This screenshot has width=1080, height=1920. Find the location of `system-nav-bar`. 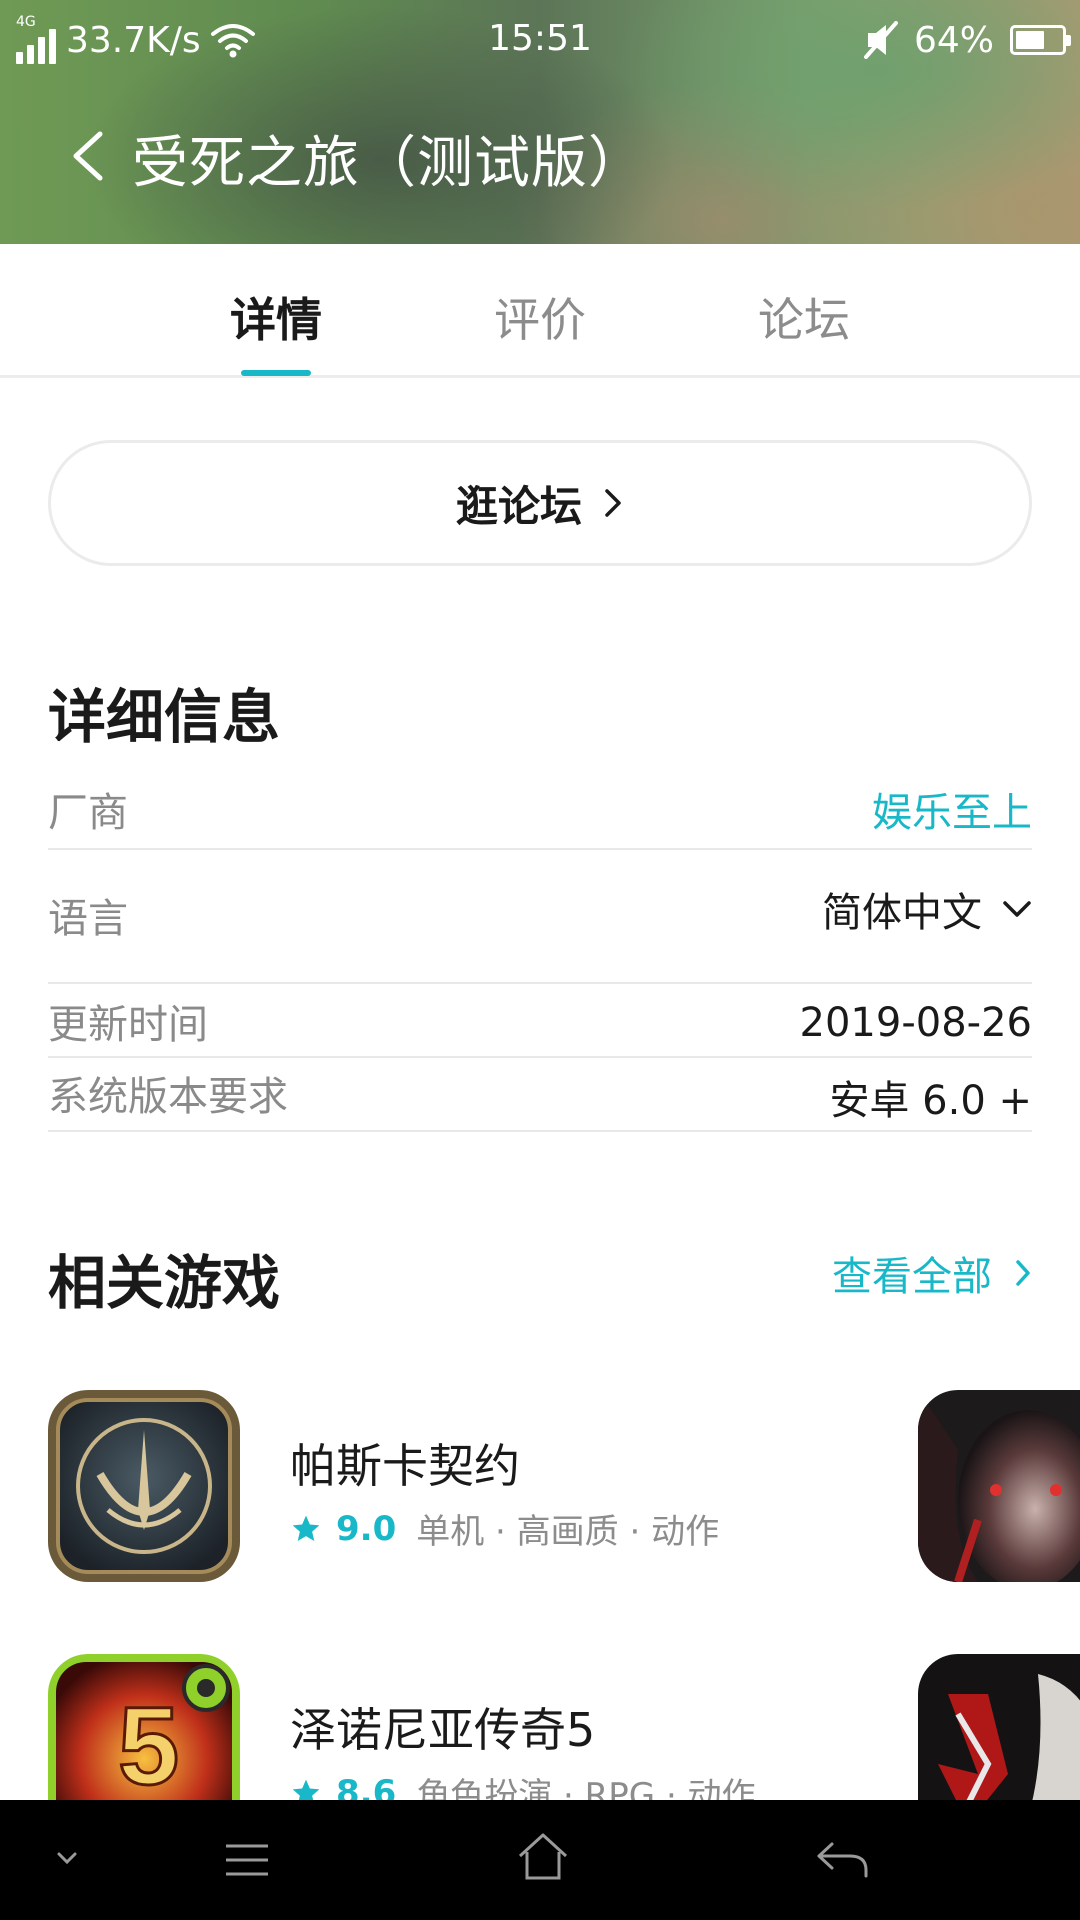

system-nav-bar is located at coordinates (540, 1860).